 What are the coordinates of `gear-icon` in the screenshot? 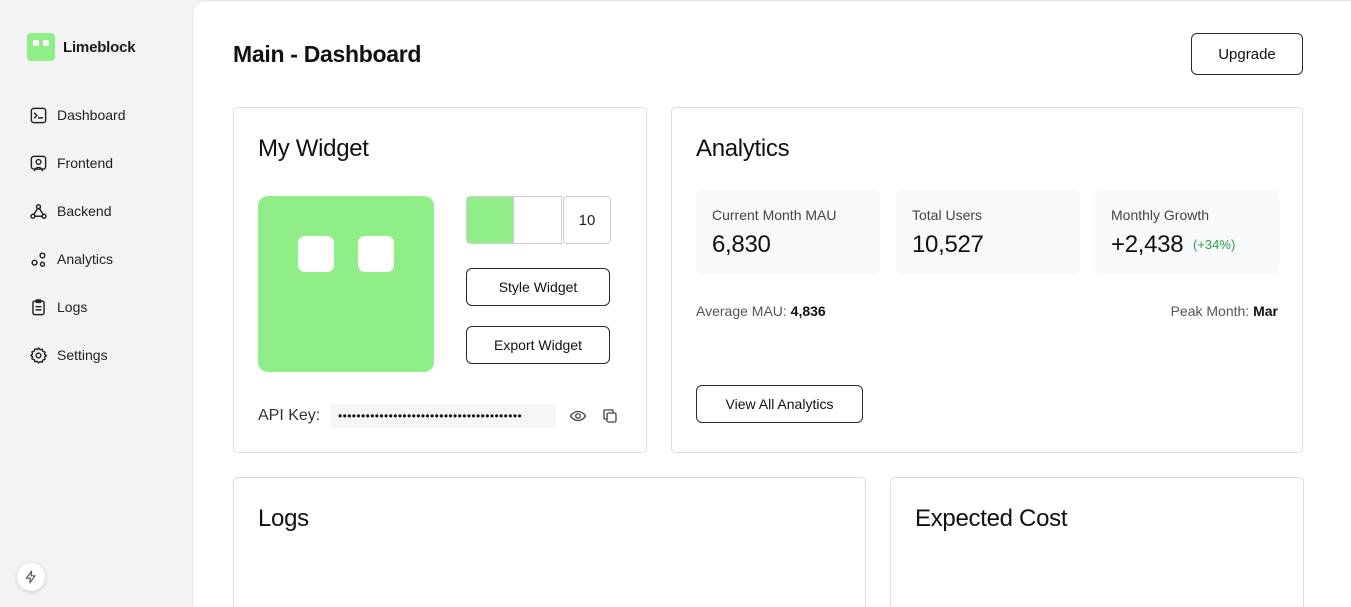 It's located at (38, 355).